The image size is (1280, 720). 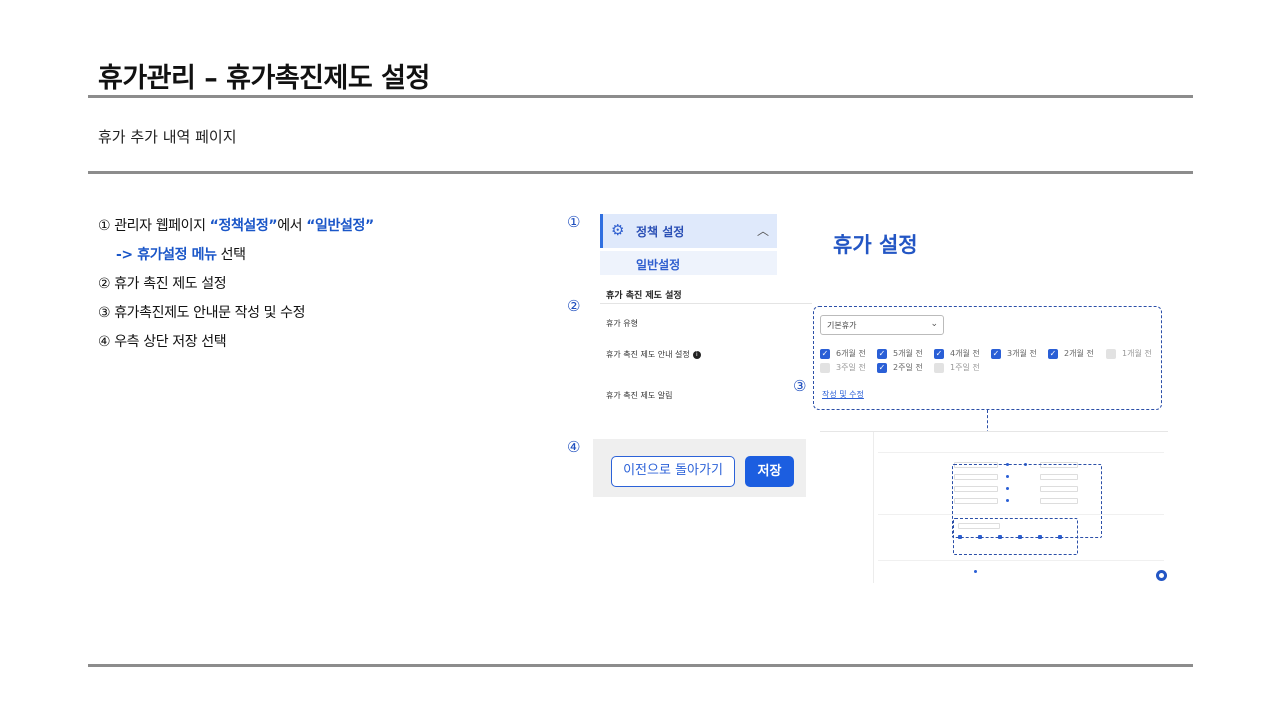 What do you see at coordinates (851, 367) in the screenshot?
I see `notice-checkbox-label: 3주일 전` at bounding box center [851, 367].